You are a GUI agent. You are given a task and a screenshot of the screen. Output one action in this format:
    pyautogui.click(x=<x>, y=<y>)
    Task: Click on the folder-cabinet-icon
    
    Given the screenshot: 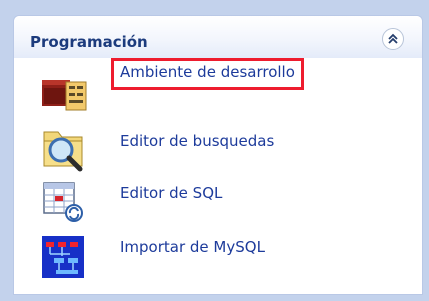 What is the action you would take?
    pyautogui.click(x=63, y=93)
    